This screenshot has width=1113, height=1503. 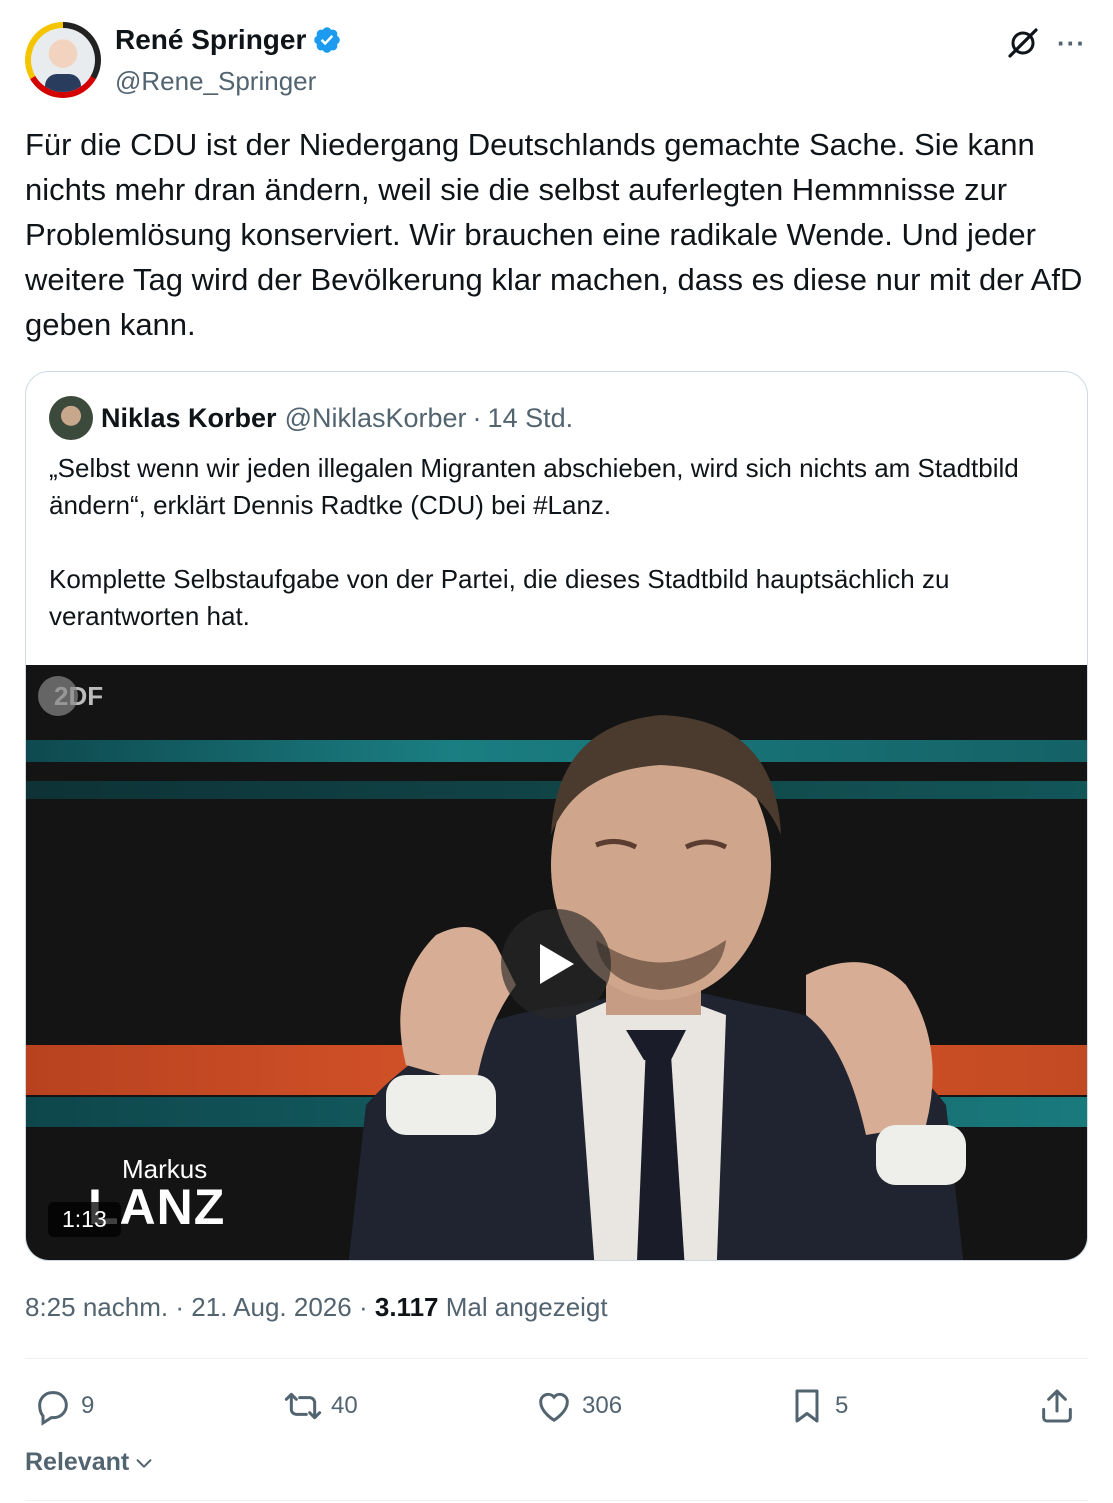 I want to click on sort-dropdown: Relevant, so click(x=90, y=1462).